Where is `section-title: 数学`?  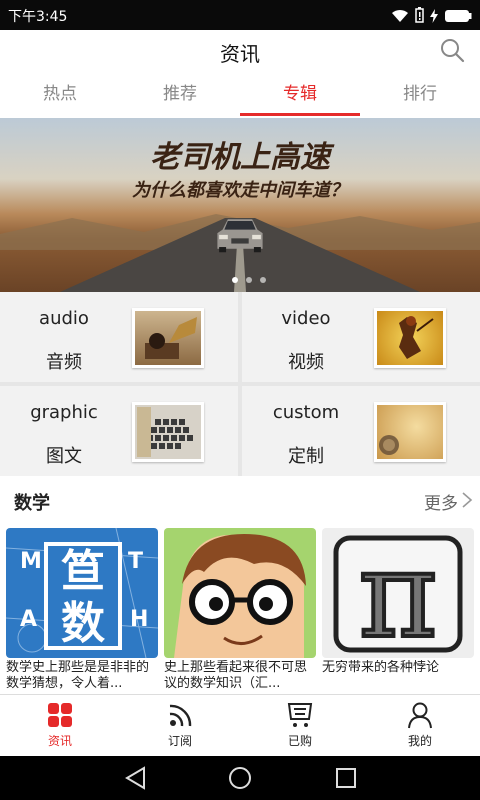
section-title: 数学 is located at coordinates (32, 503).